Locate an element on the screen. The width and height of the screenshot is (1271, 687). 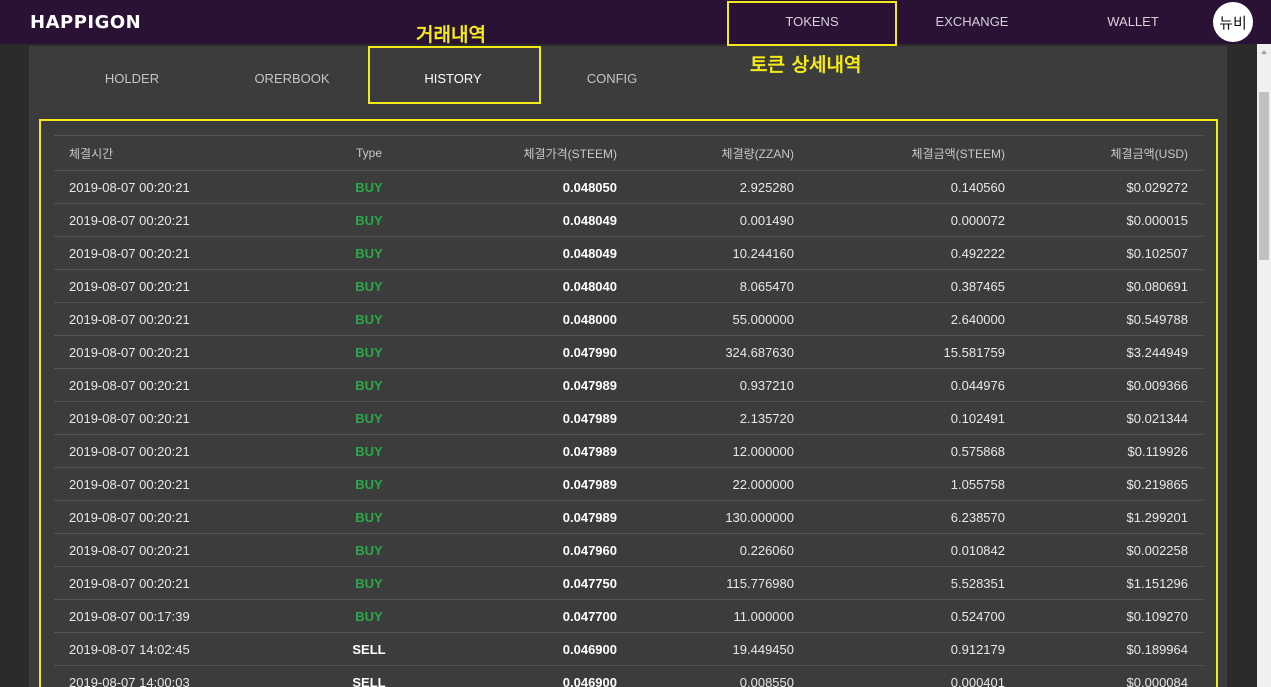
happigon-logo: HAPPIGON is located at coordinates (85, 22).